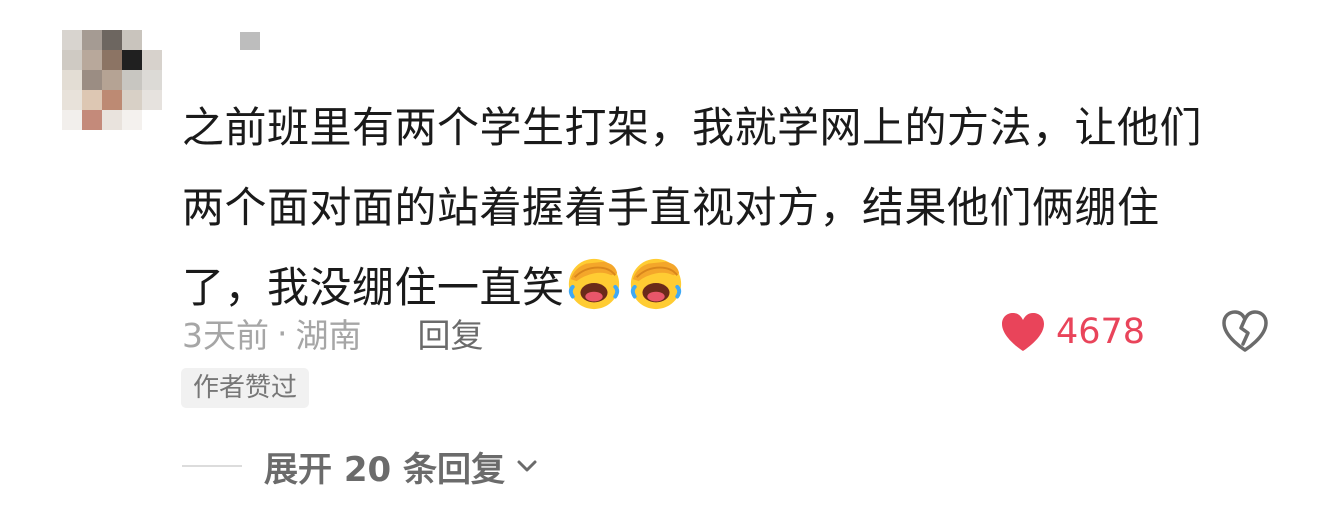 The height and width of the screenshot is (524, 1320). Describe the element at coordinates (451, 333) in the screenshot. I see `reply-button: 回复` at that location.